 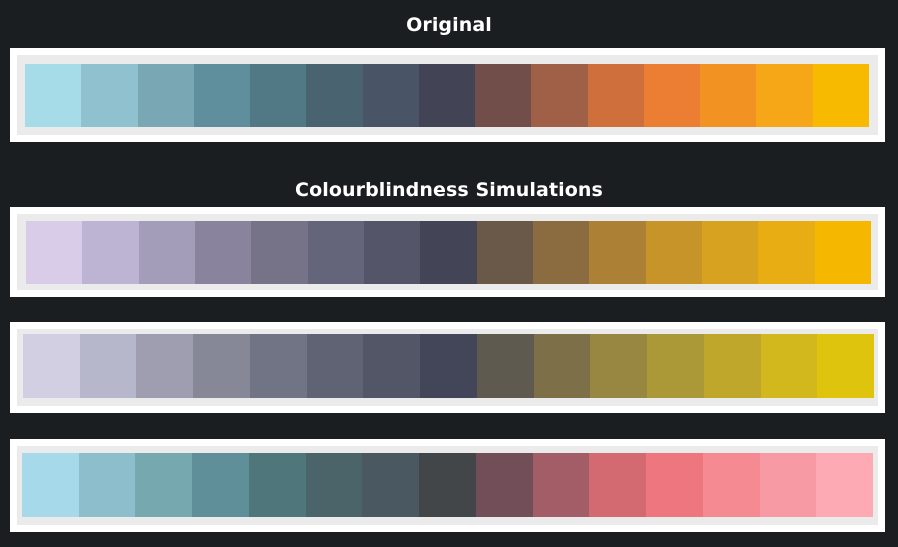 I want to click on simulation-3-swatch-row, so click(x=448, y=485).